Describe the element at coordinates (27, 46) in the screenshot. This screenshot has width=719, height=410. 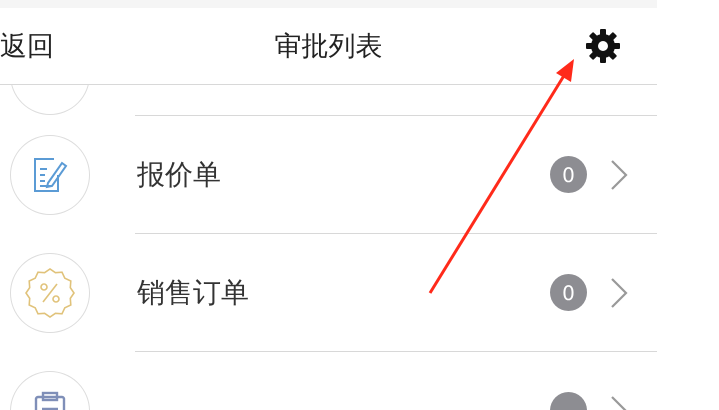
I see `back-button: 返回` at that location.